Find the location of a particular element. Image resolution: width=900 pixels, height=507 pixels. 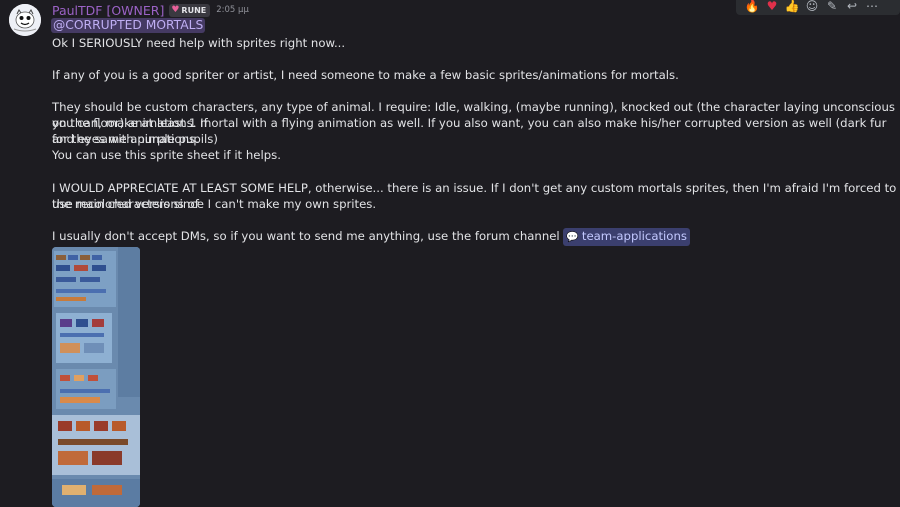

role-badge: ♥ RUNE is located at coordinates (190, 10).